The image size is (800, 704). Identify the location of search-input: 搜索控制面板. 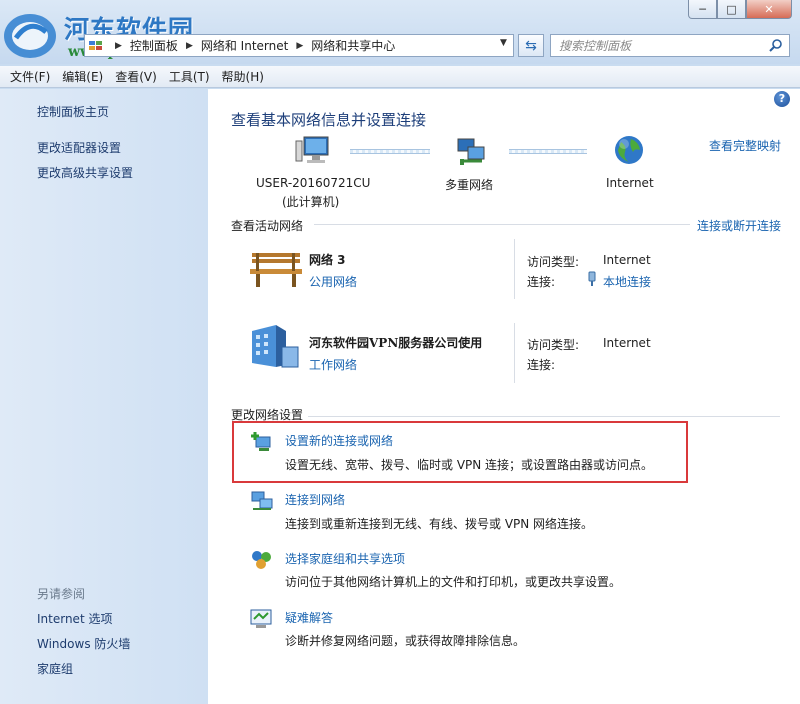
(670, 45).